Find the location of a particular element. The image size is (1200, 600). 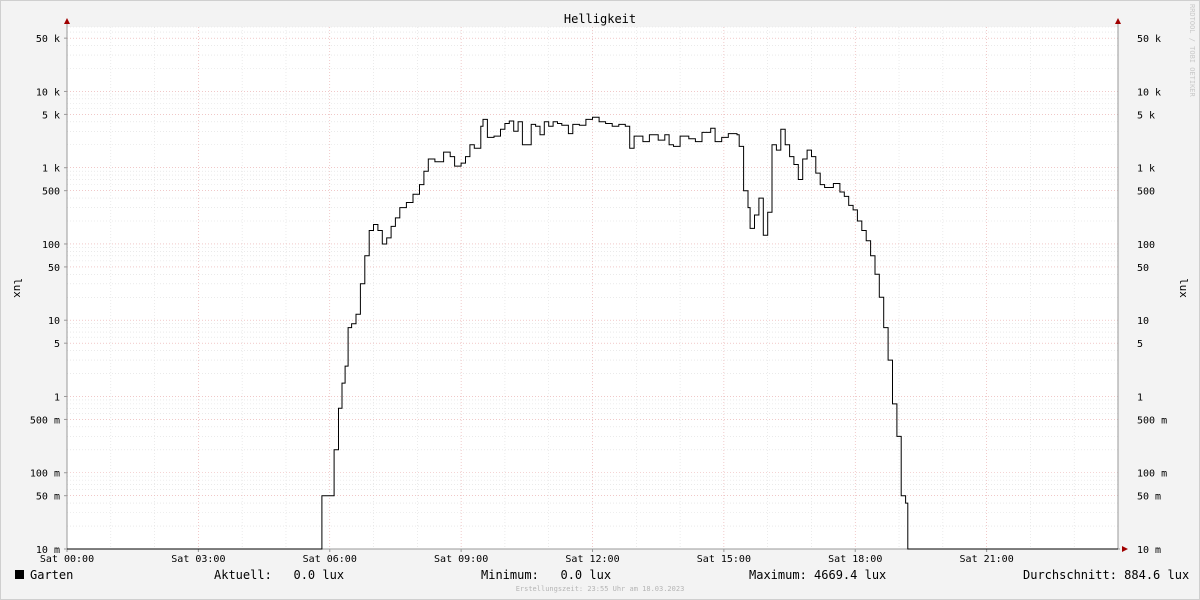

legend-minimum: Minimum: 0.0 lux is located at coordinates (546, 575).